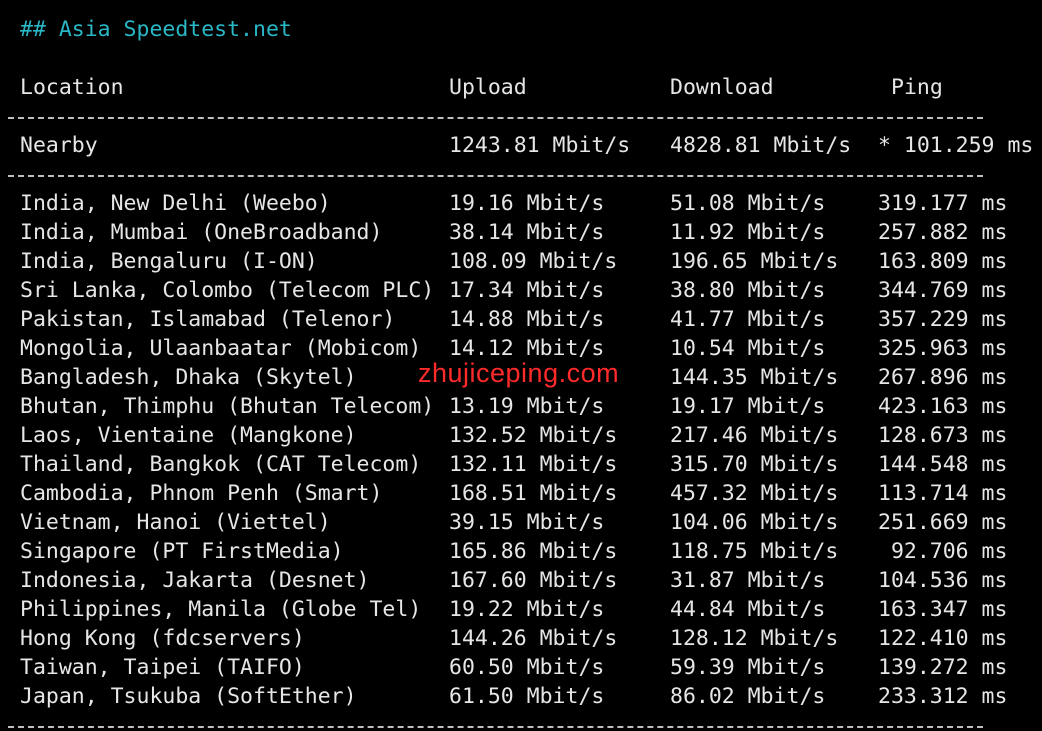 Image resolution: width=1042 pixels, height=731 pixels. What do you see at coordinates (748, 667) in the screenshot?
I see `row-download: 59.39 Mbit/s` at bounding box center [748, 667].